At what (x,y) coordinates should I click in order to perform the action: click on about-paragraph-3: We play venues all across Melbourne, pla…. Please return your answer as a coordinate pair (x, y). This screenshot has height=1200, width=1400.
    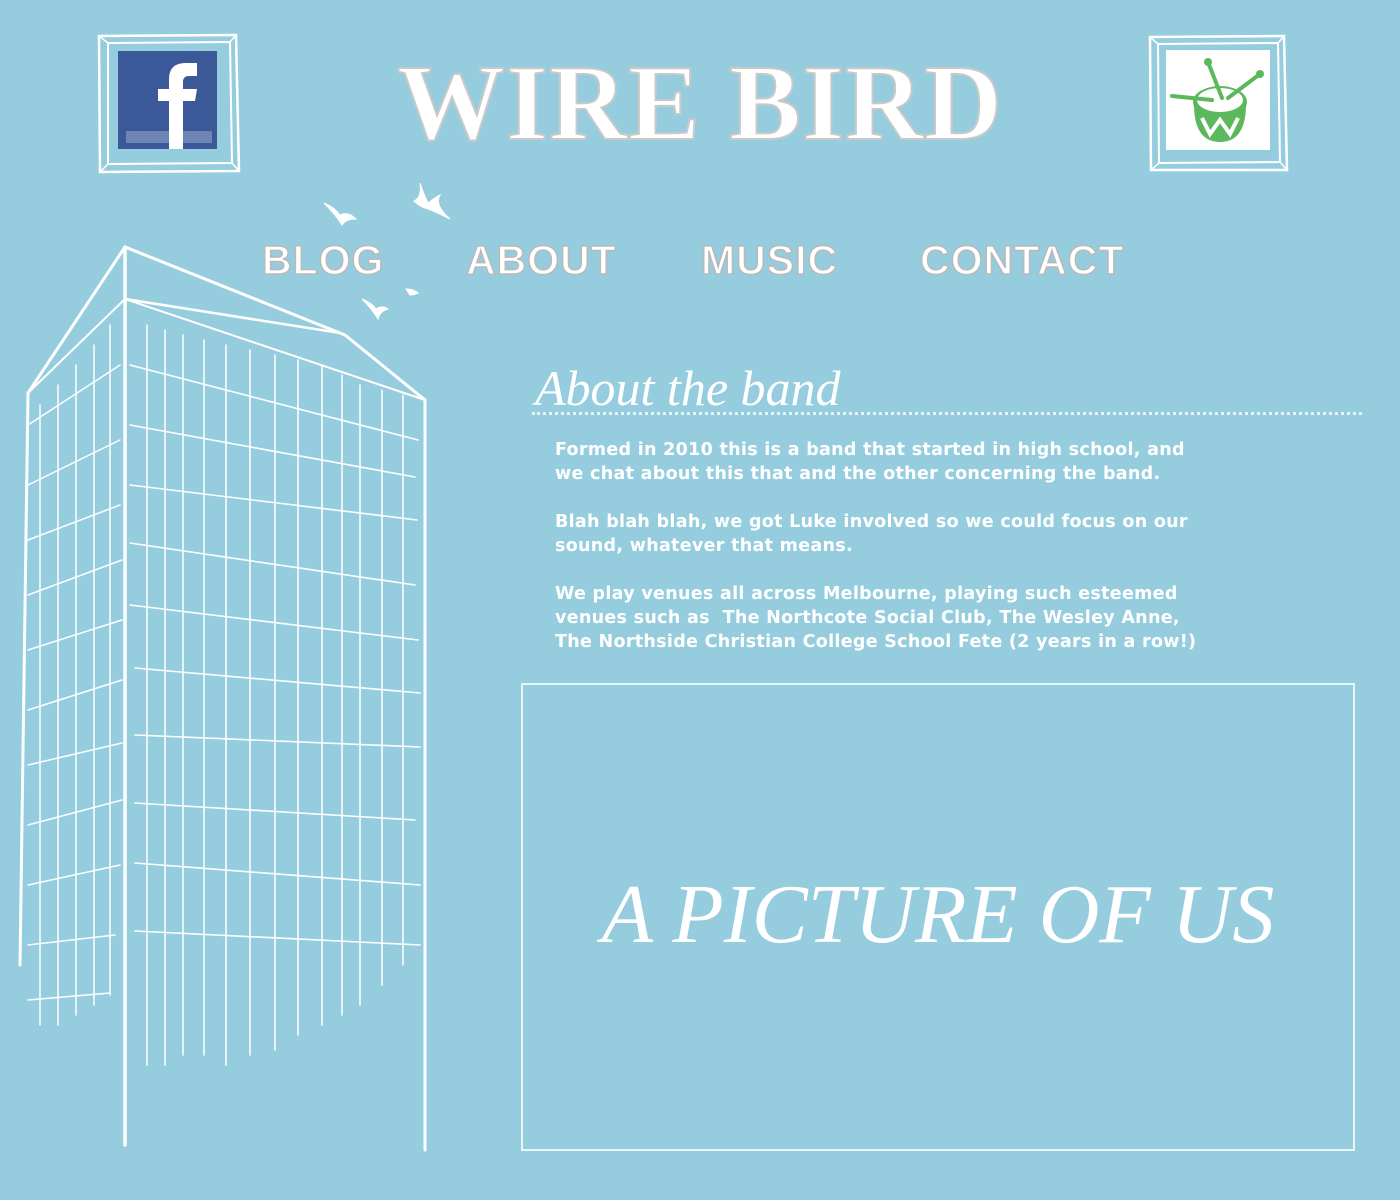
    Looking at the image, I should click on (876, 618).